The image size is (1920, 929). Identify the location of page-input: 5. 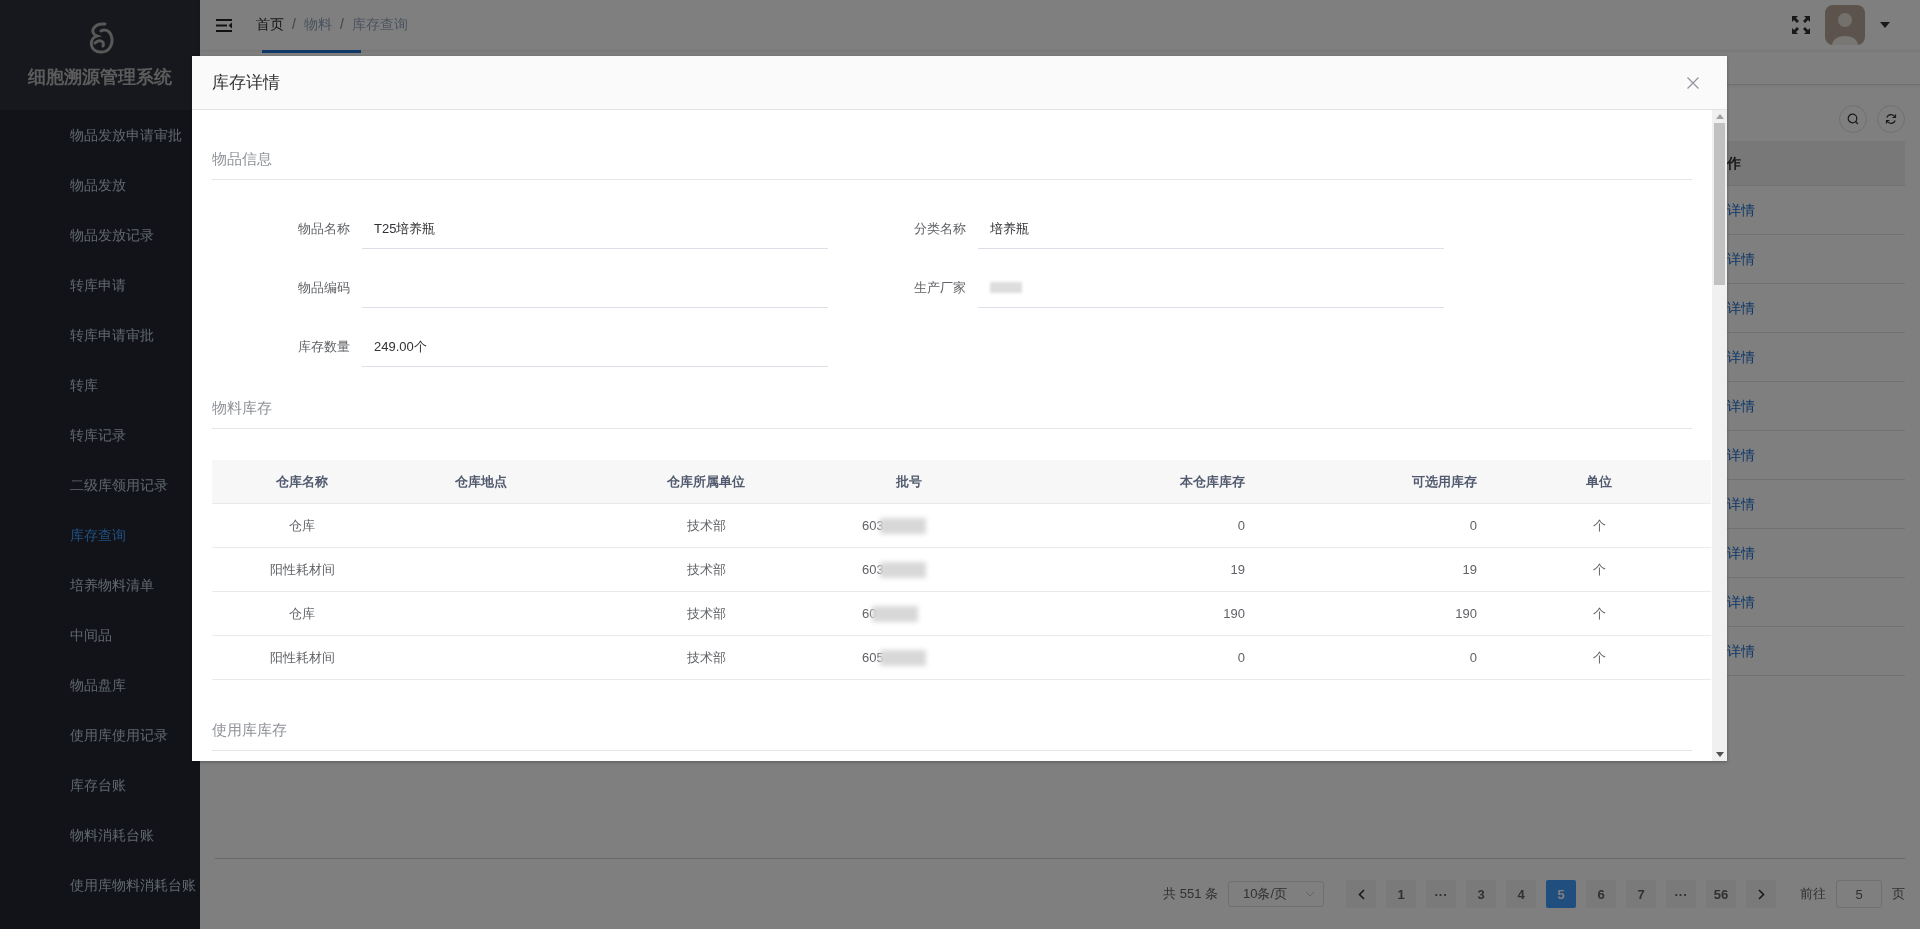
(1859, 894).